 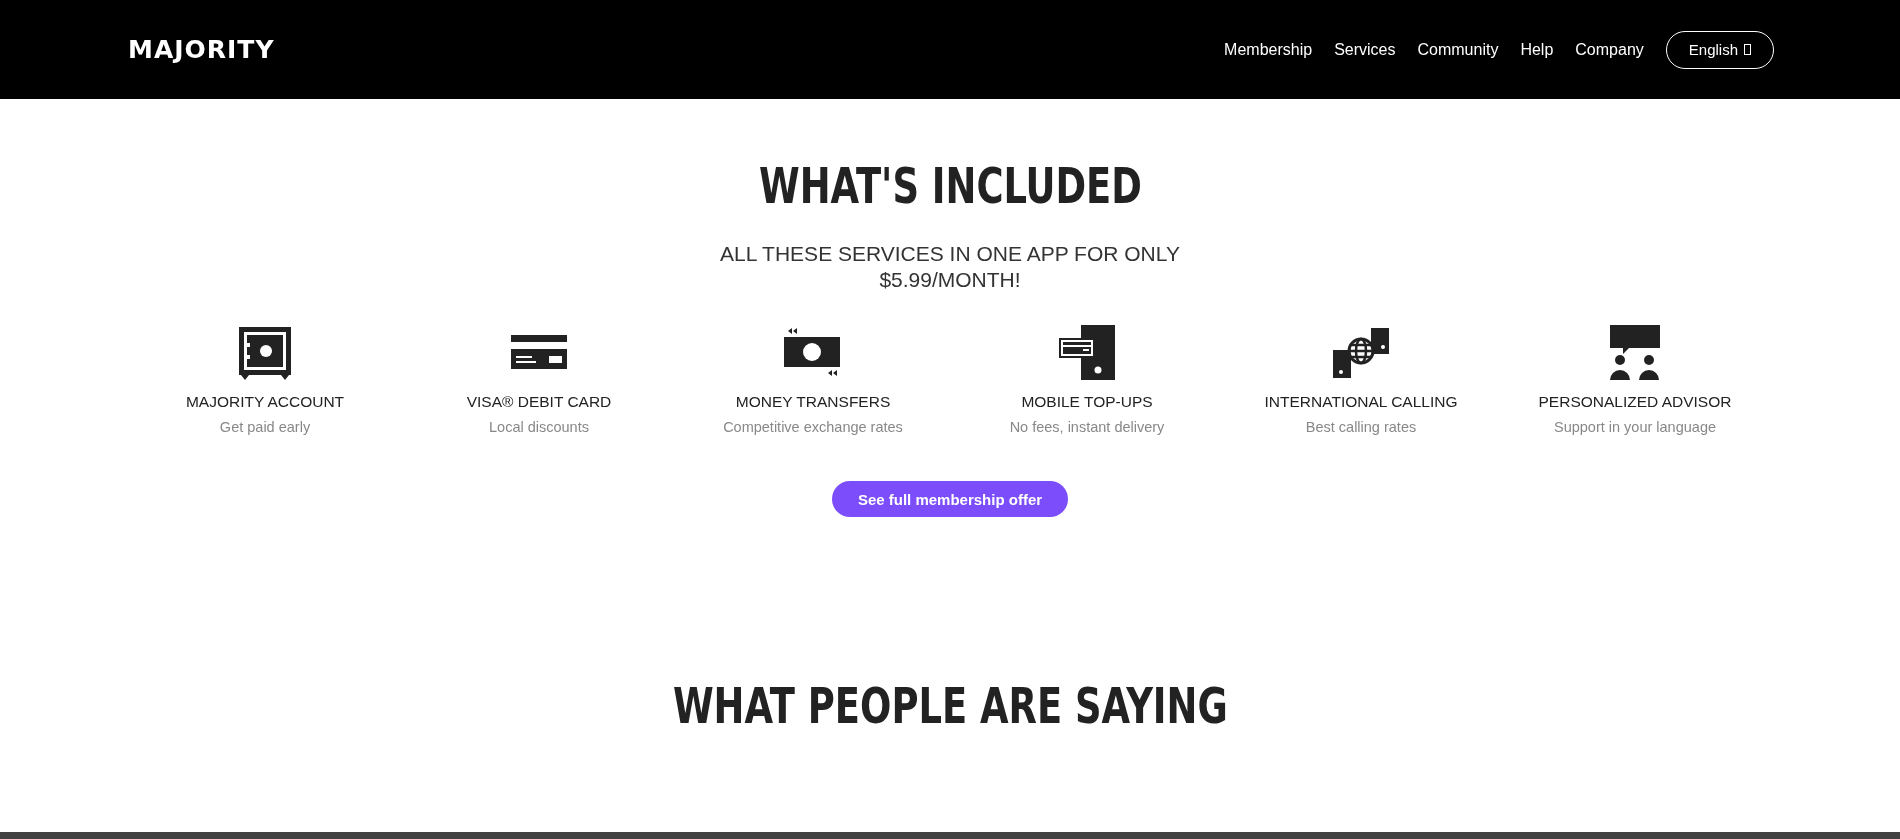 I want to click on feature-title: MOBILE TOP-UPS, so click(x=1087, y=402).